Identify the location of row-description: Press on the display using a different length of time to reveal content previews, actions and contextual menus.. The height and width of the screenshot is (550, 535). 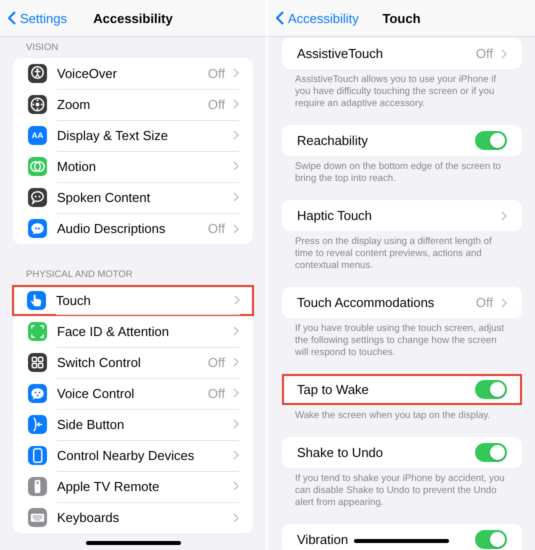
(393, 253).